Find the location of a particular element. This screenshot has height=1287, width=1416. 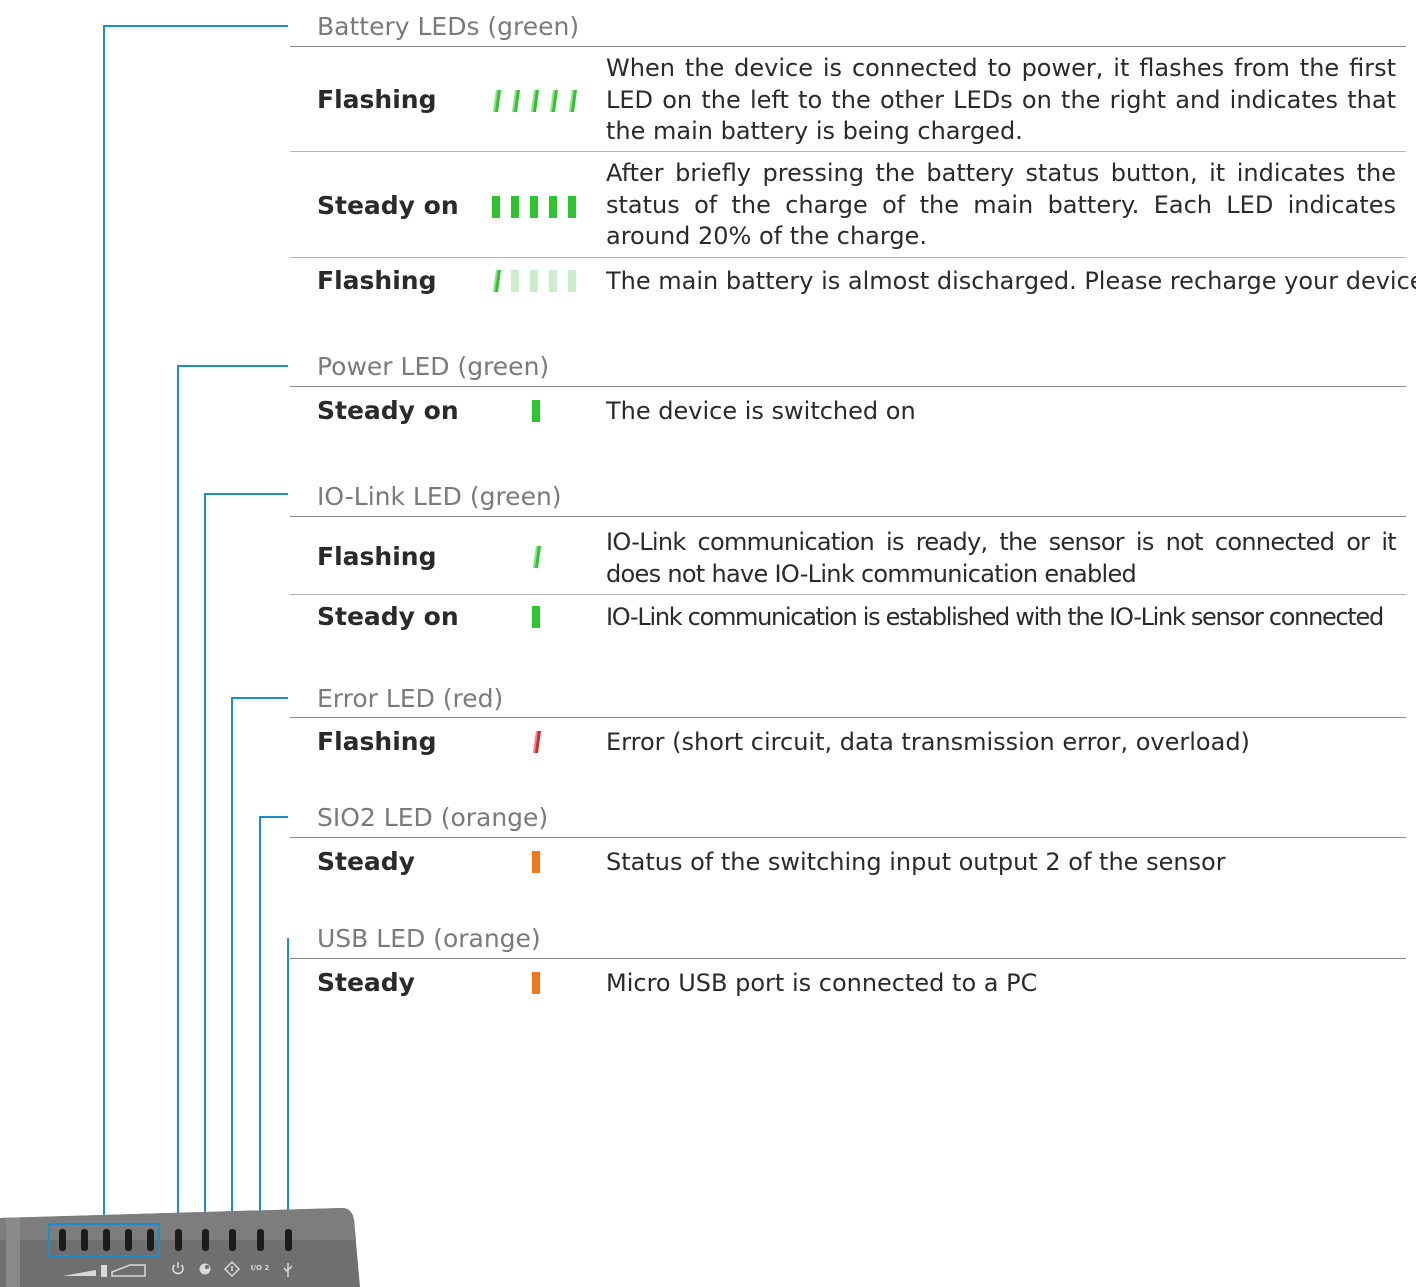

sio2-led-indicator is located at coordinates (536, 862).